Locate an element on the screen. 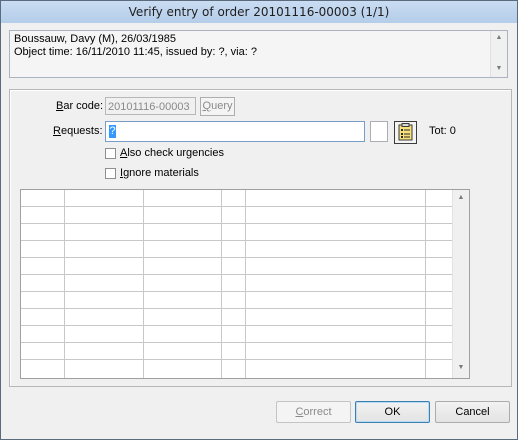  cancel-button: Cancel is located at coordinates (472, 412).